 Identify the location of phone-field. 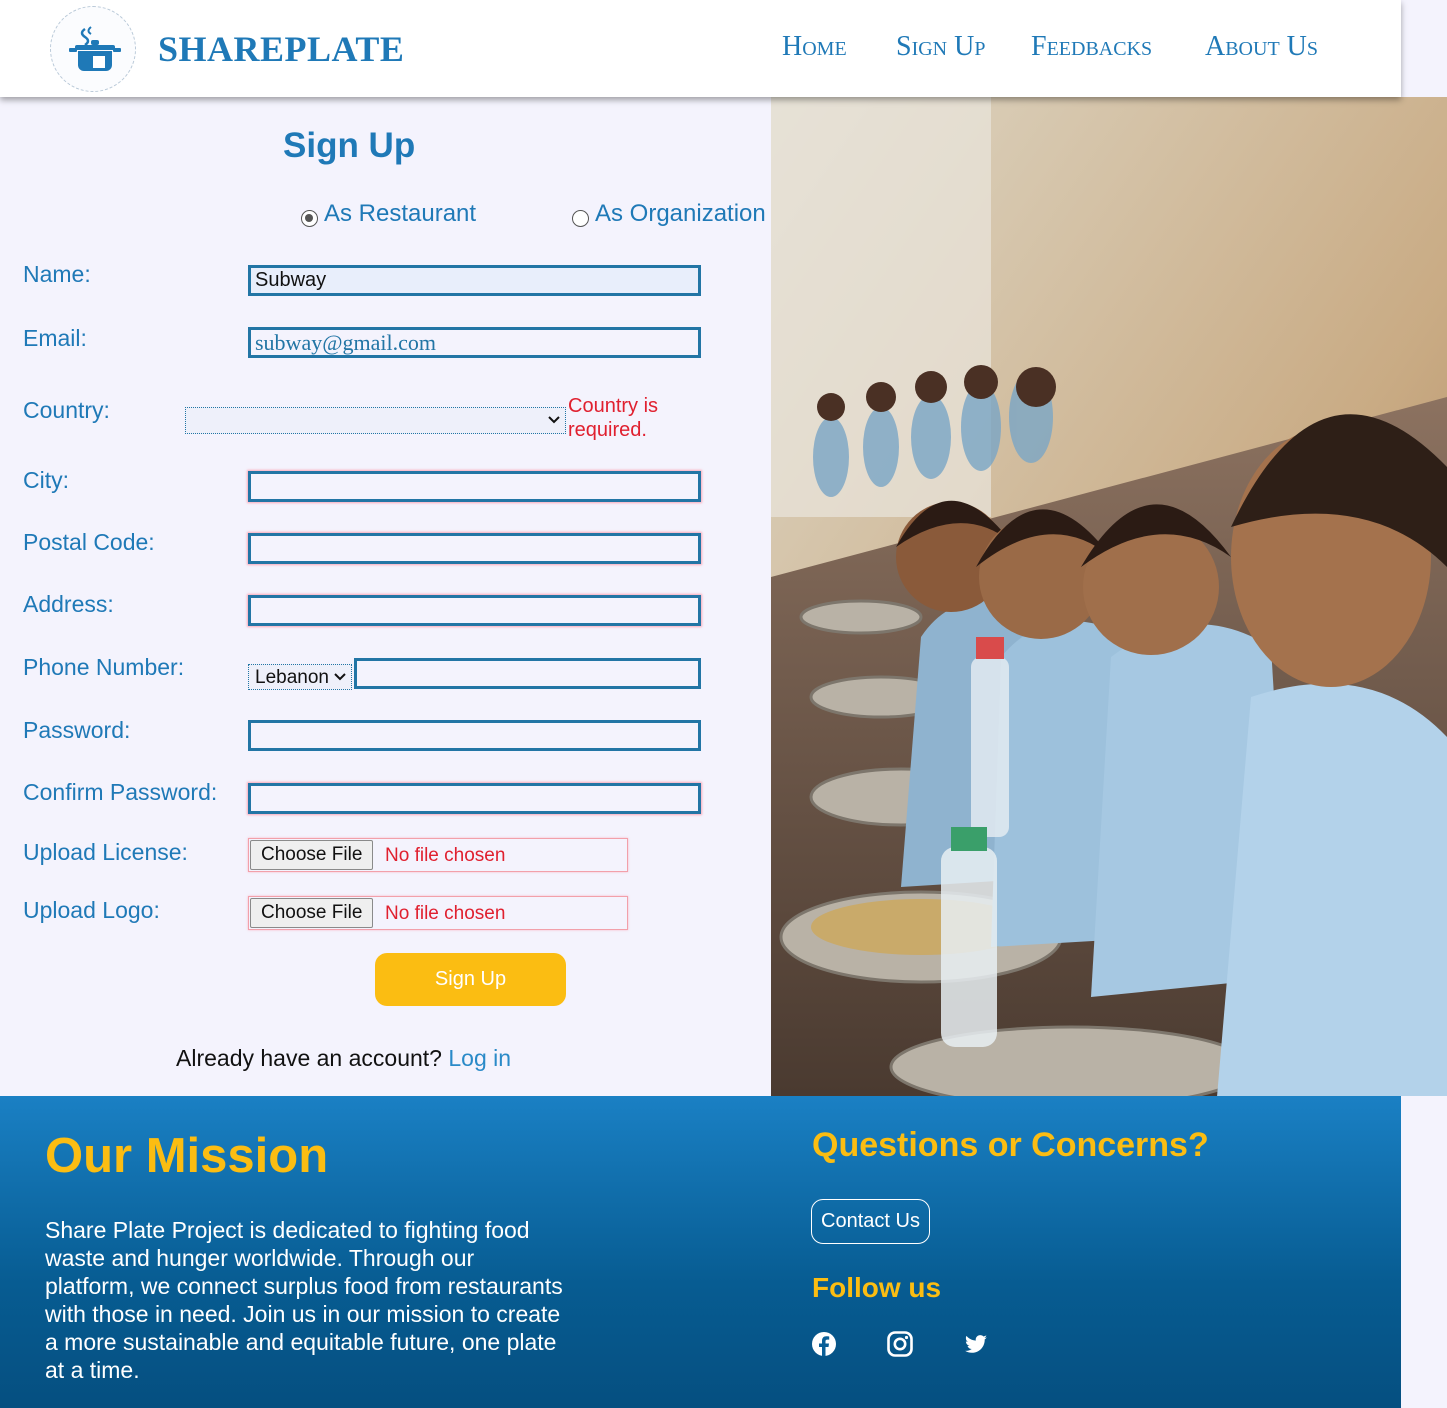
(527, 673).